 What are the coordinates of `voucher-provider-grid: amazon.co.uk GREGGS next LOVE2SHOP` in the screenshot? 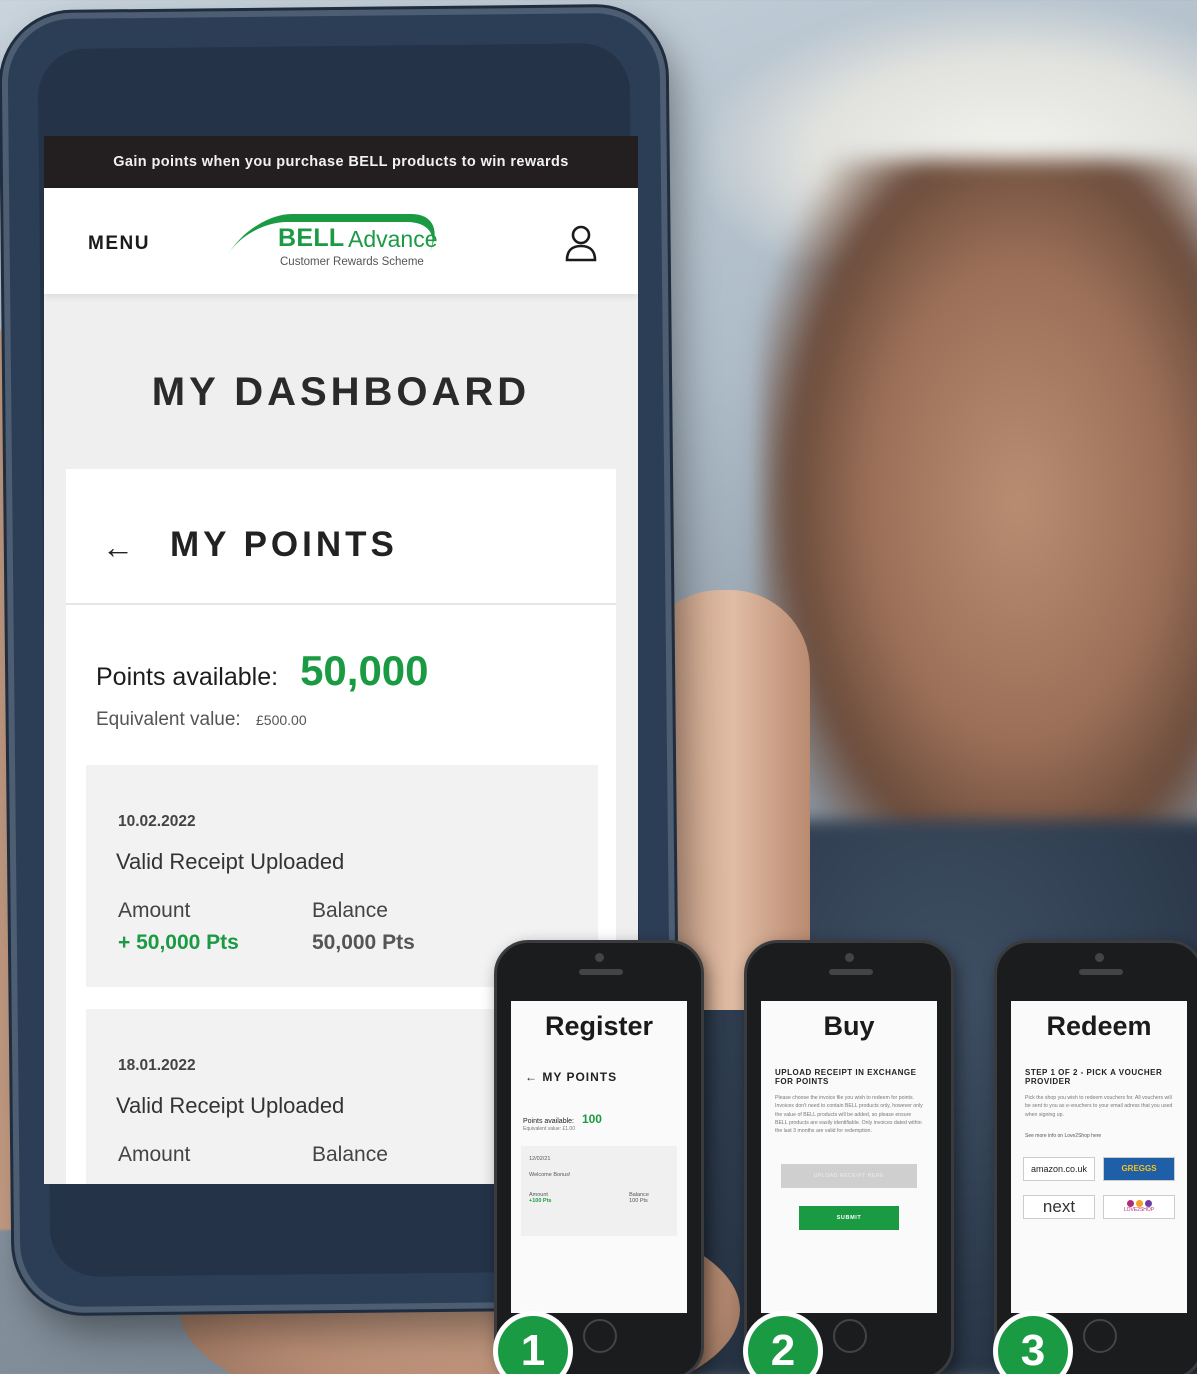 It's located at (1099, 1179).